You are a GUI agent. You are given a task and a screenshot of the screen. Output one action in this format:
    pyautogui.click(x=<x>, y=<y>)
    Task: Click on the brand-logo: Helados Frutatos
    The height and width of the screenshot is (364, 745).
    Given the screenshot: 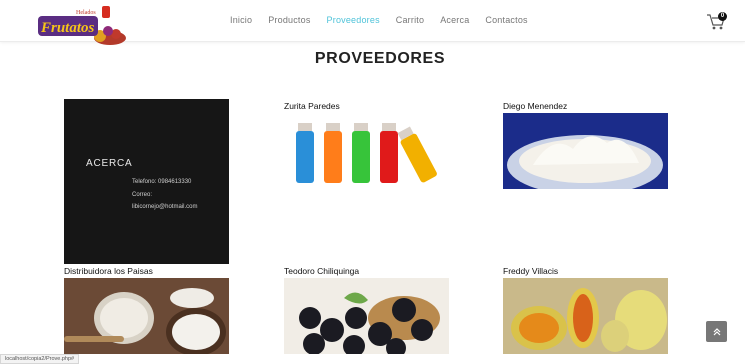 What is the action you would take?
    pyautogui.click(x=84, y=24)
    